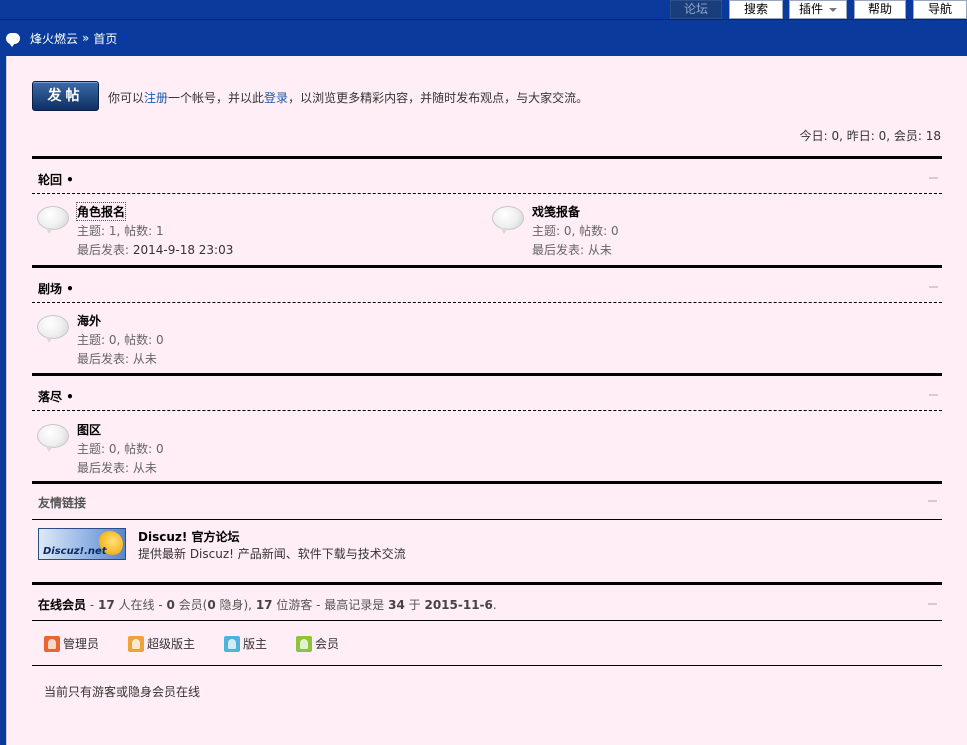 This screenshot has width=967, height=745. Describe the element at coordinates (483, 10) in the screenshot. I see `top-navbar: 论坛 搜索 插件 帮助 导航` at that location.